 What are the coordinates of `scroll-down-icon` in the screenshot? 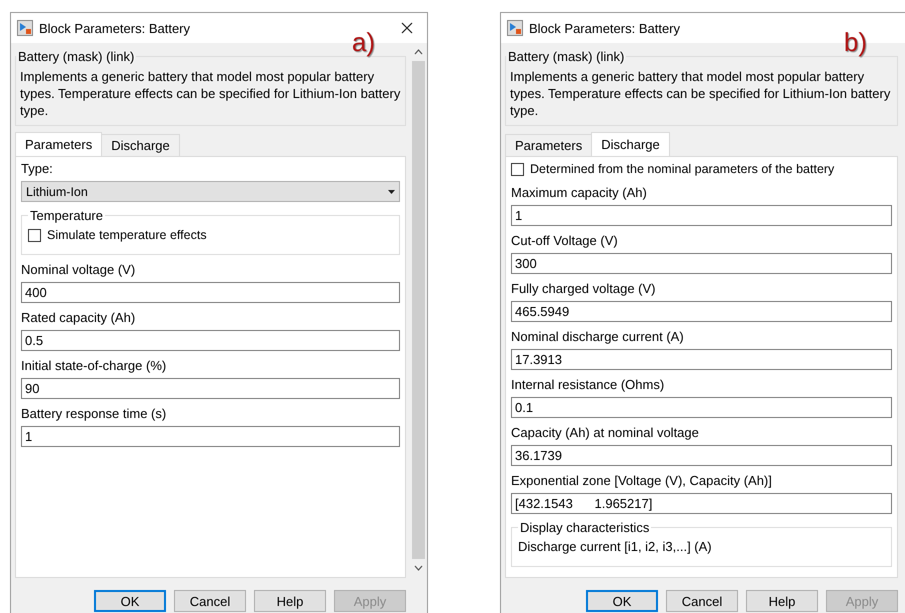 It's located at (418, 568).